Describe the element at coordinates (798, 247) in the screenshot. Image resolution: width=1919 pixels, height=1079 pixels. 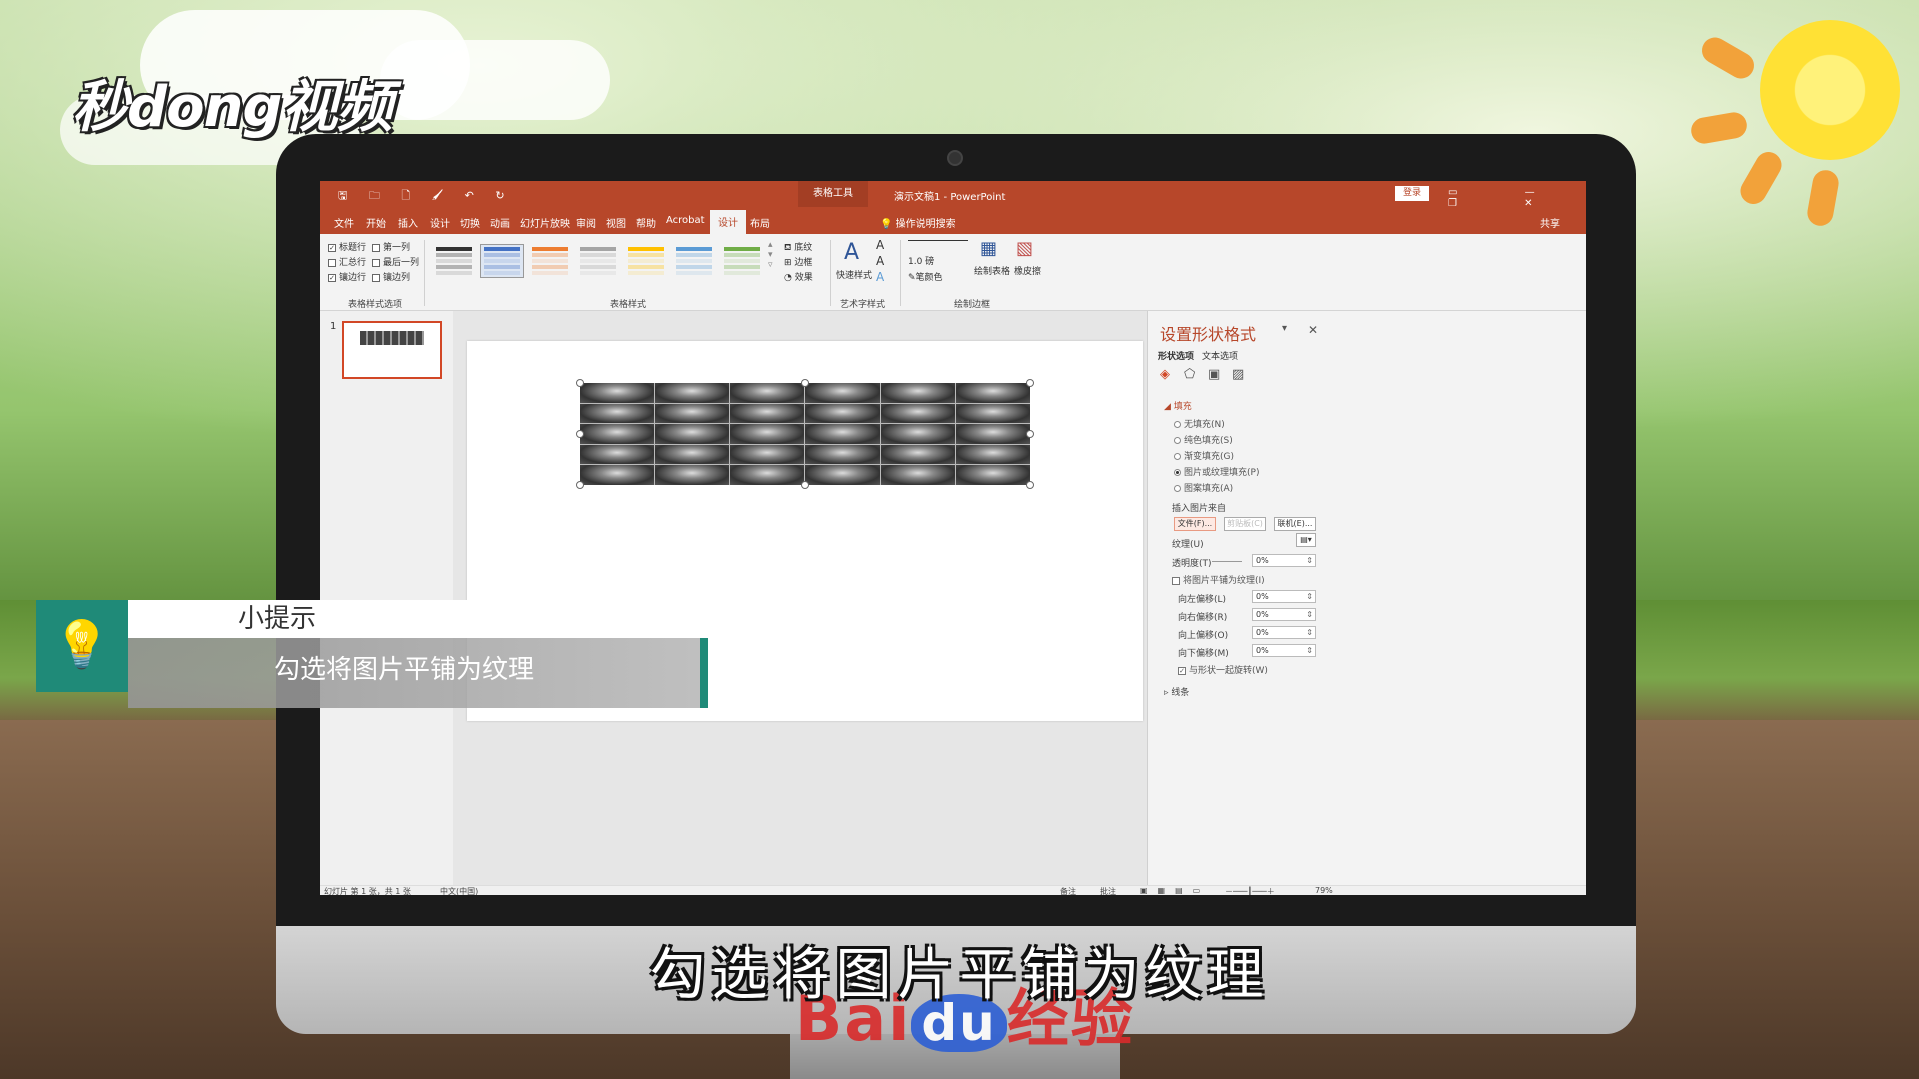
I see `shading-button: ⛾ 底纹` at that location.